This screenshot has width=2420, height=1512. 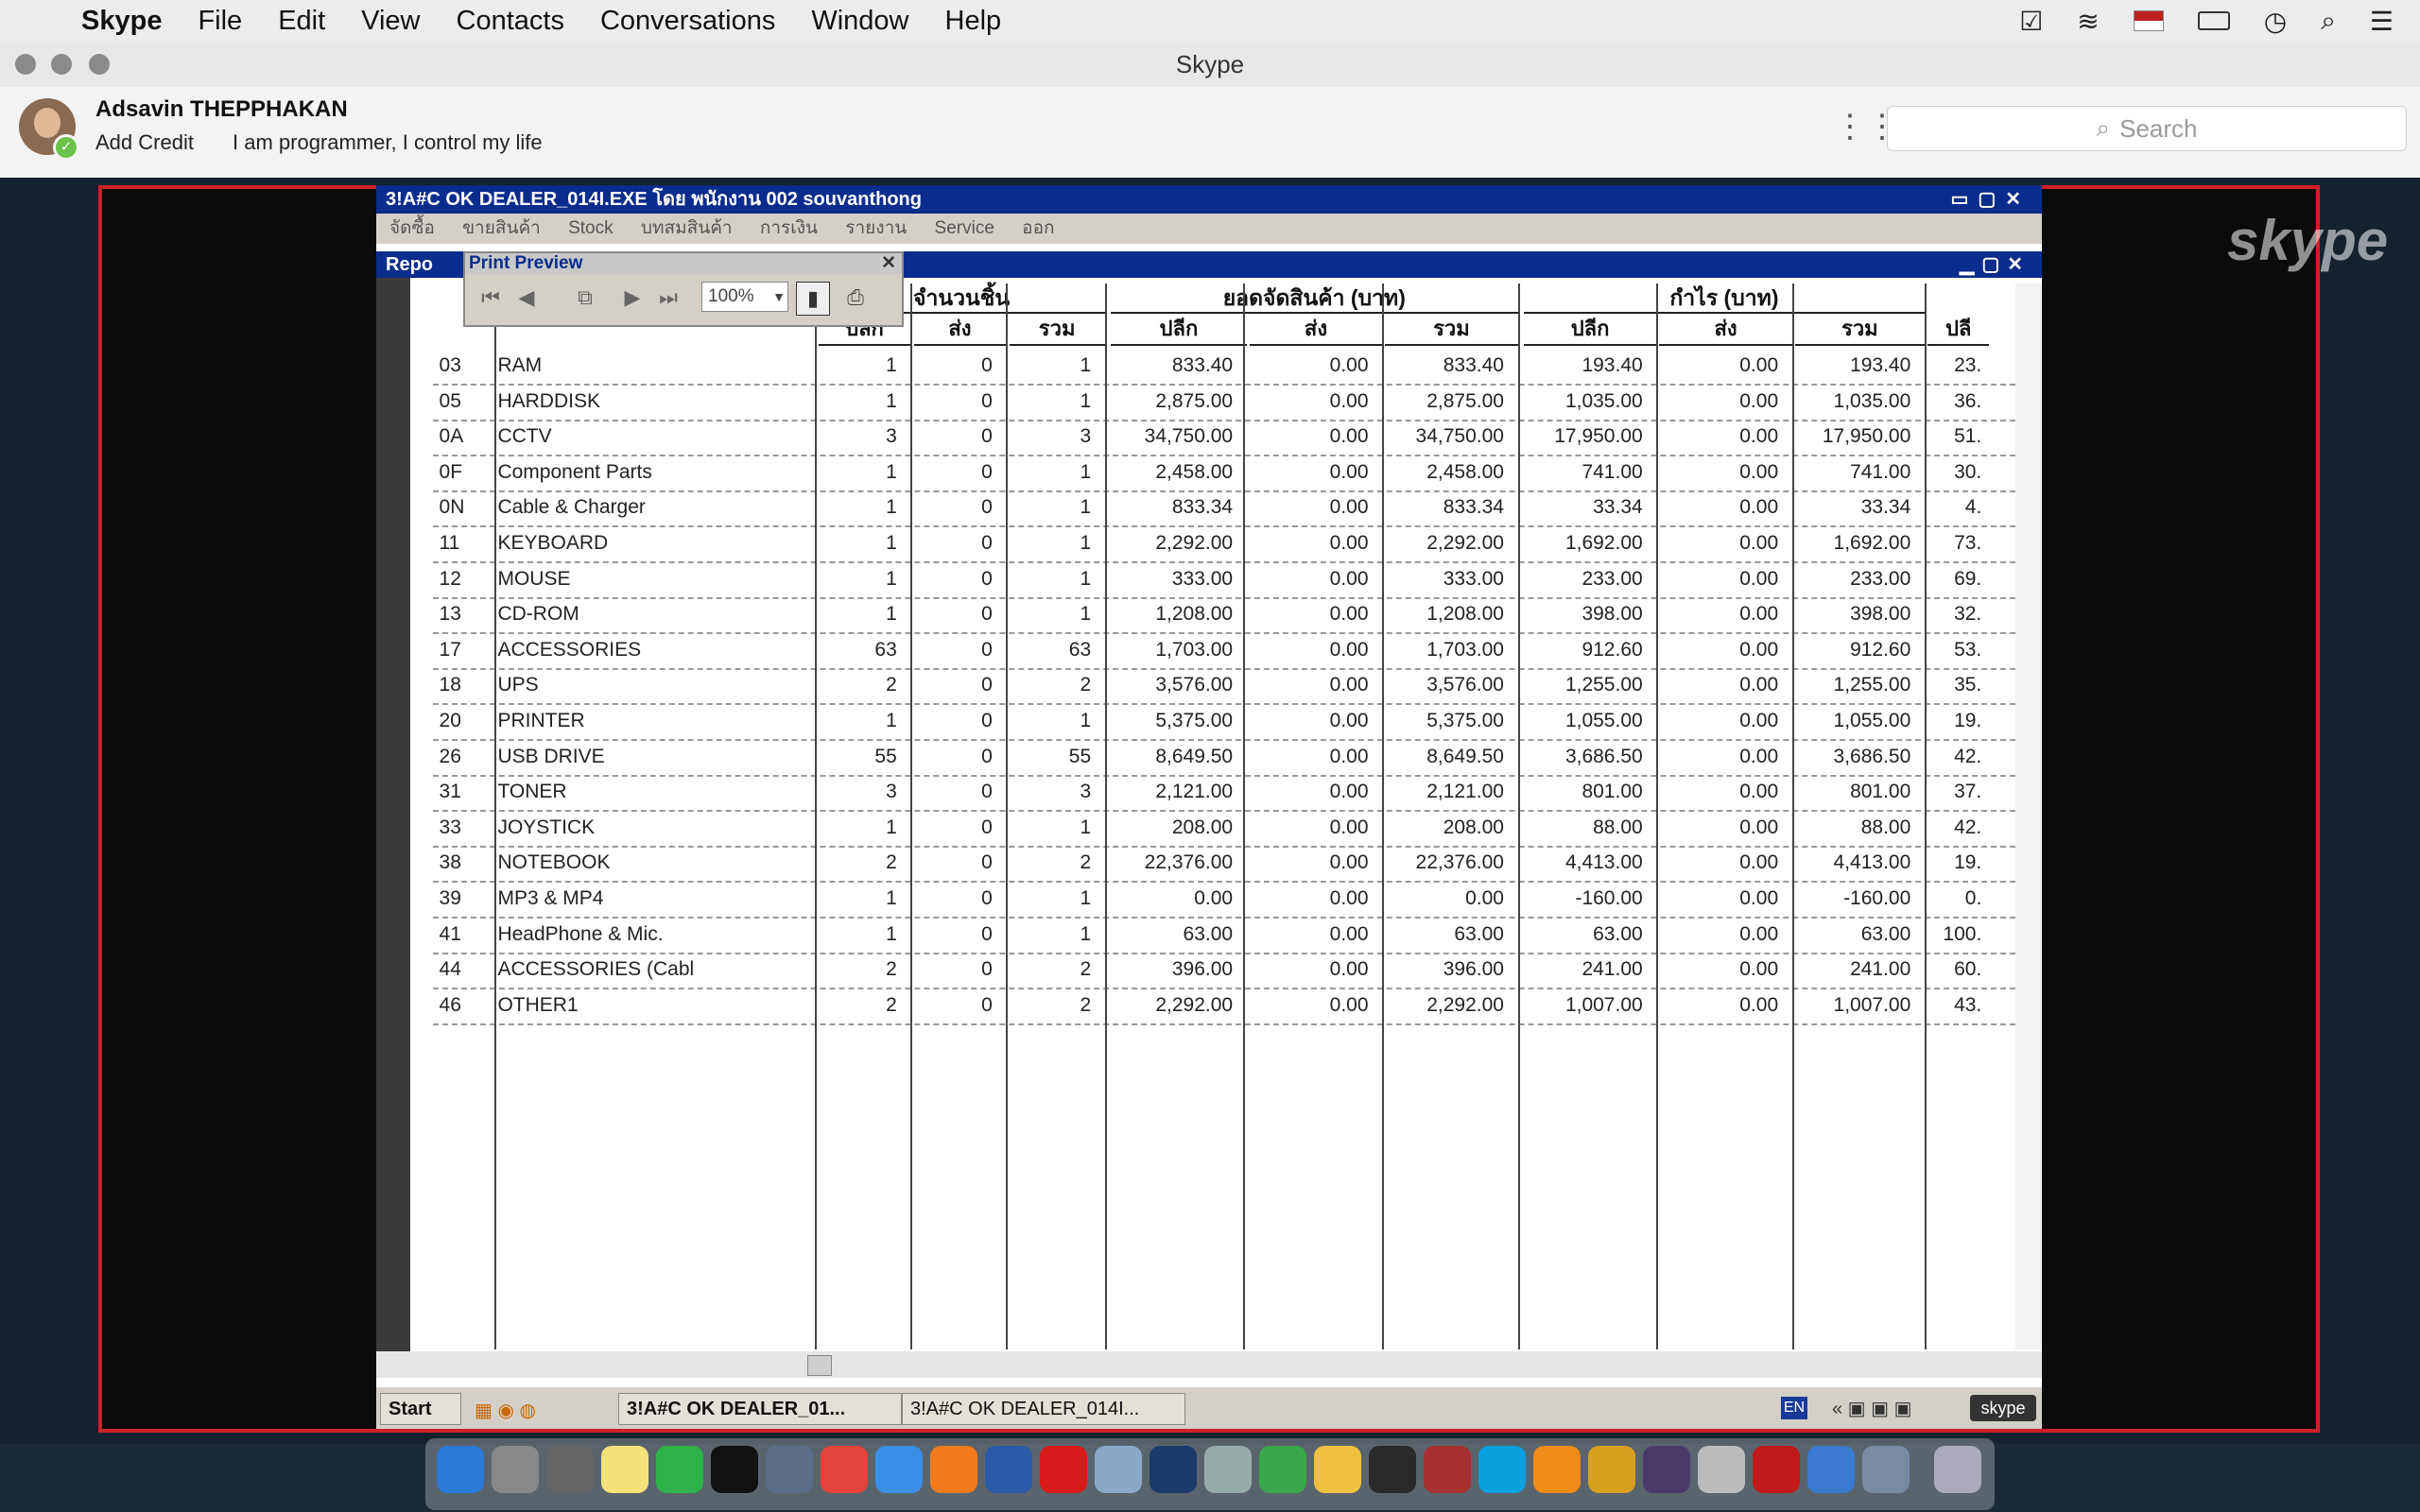 I want to click on safari-icon, so click(x=899, y=1469).